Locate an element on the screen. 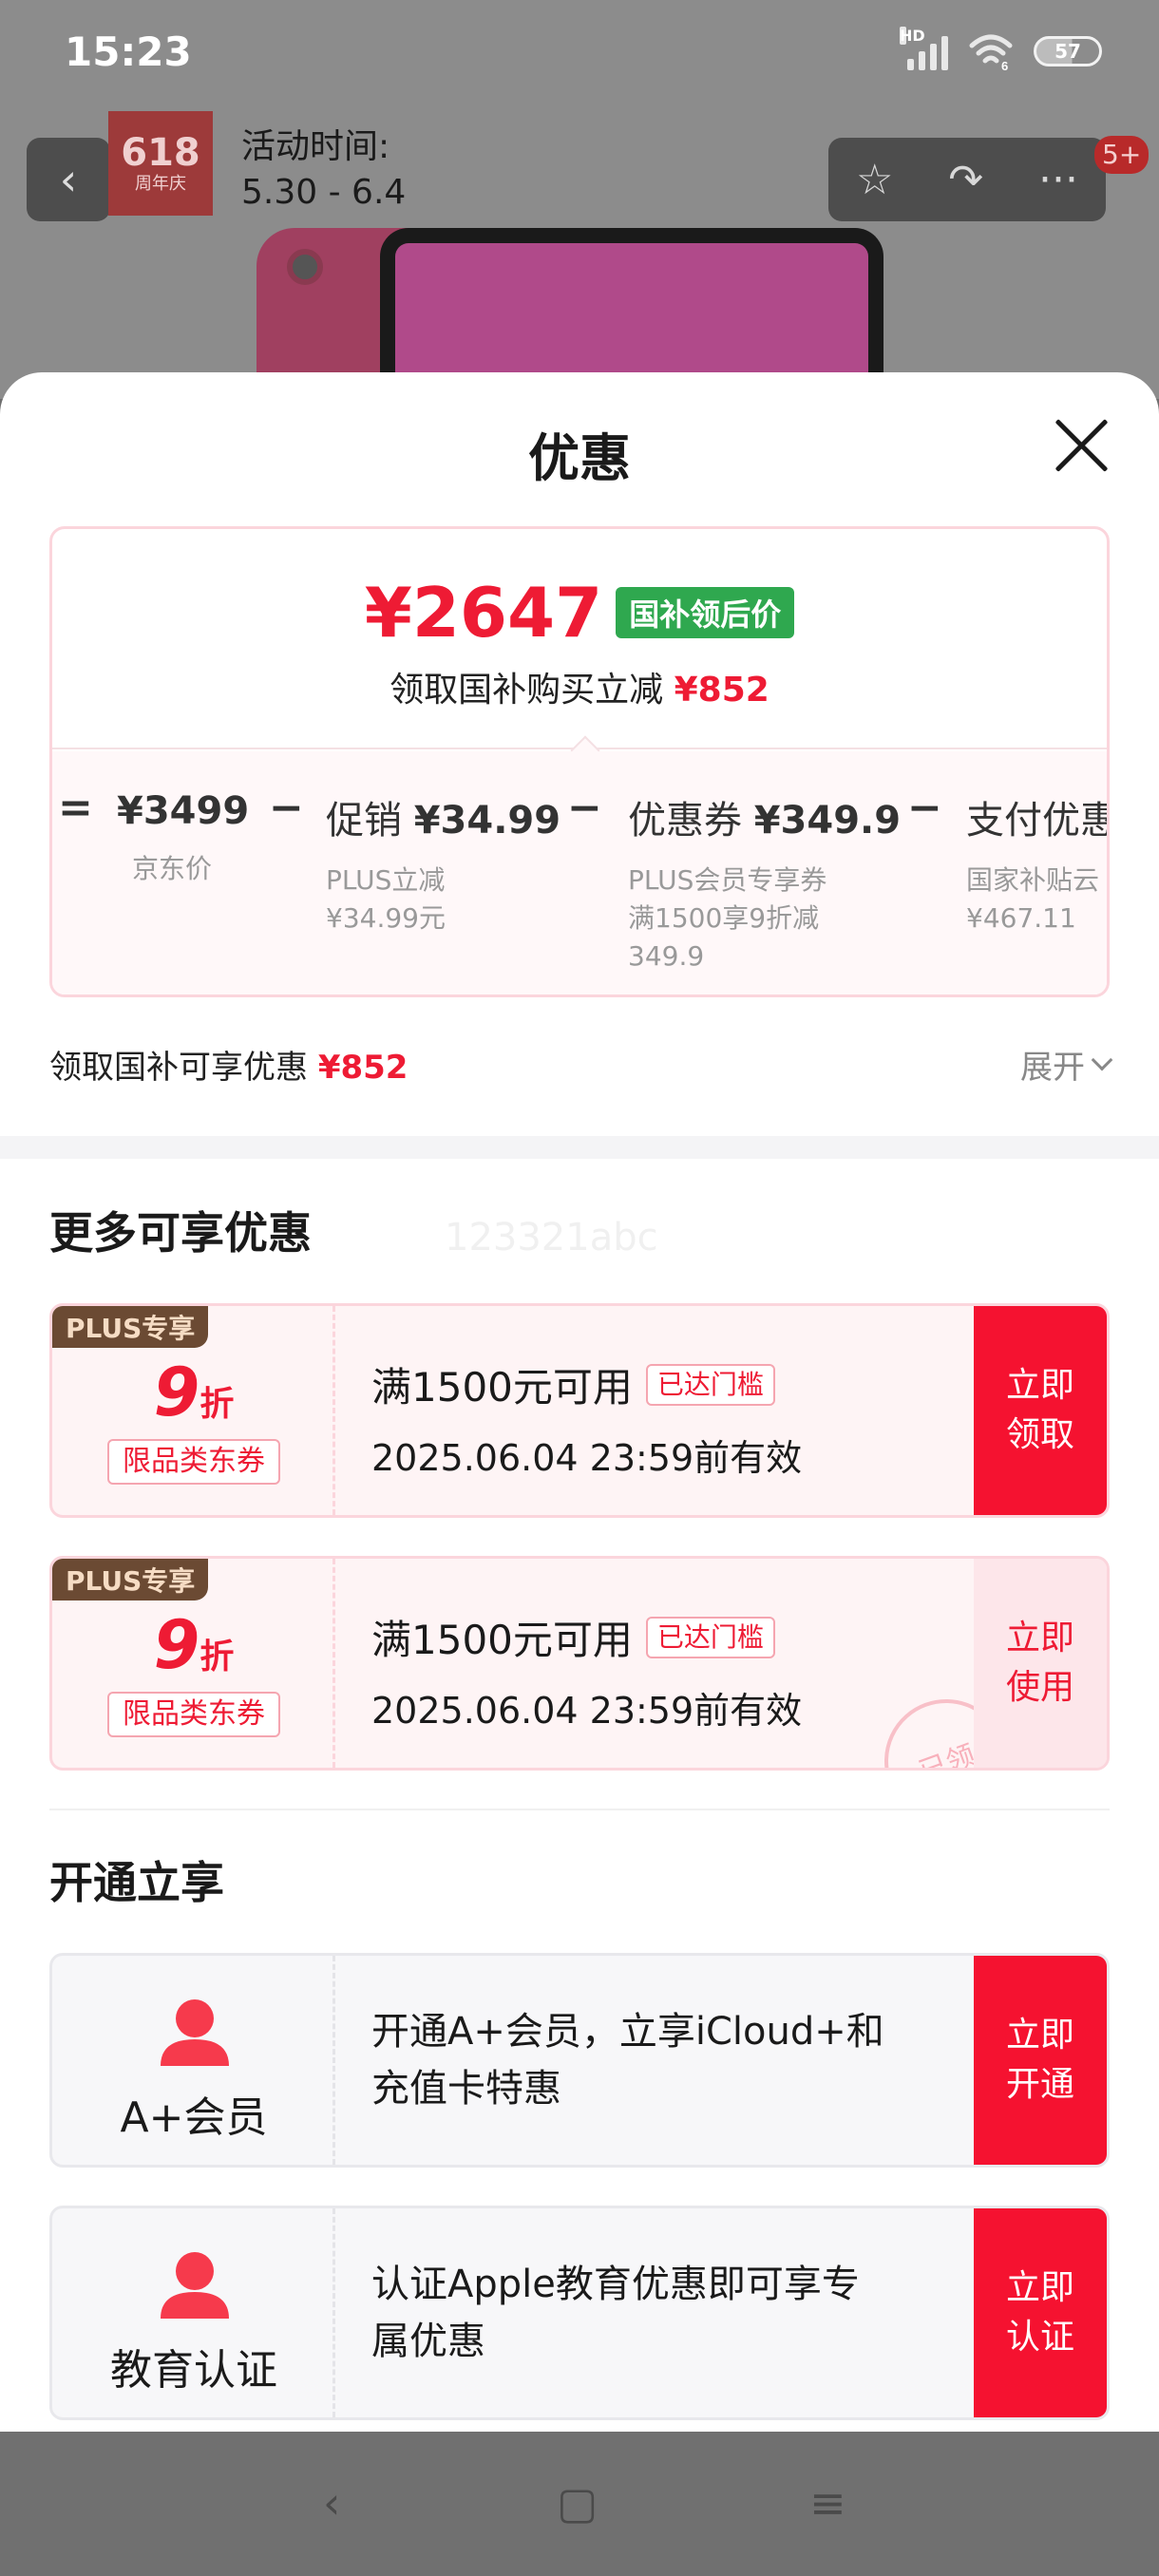 This screenshot has width=1159, height=2576. watermark: 123321abc is located at coordinates (551, 1238).